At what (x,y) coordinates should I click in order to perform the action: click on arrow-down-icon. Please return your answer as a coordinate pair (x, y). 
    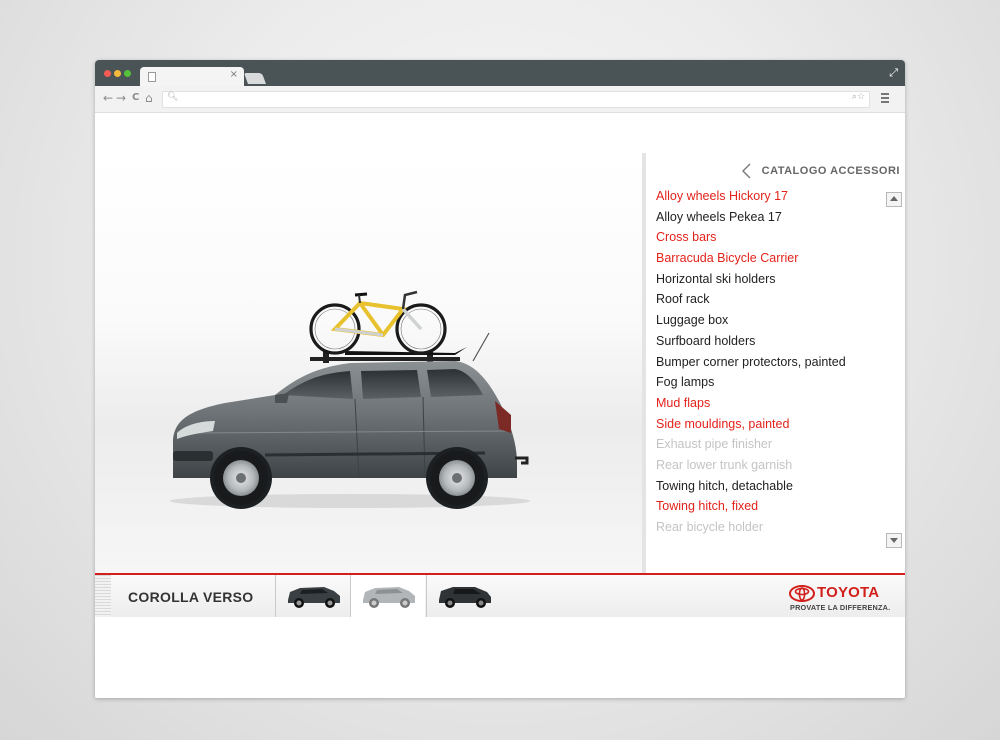
    Looking at the image, I should click on (894, 540).